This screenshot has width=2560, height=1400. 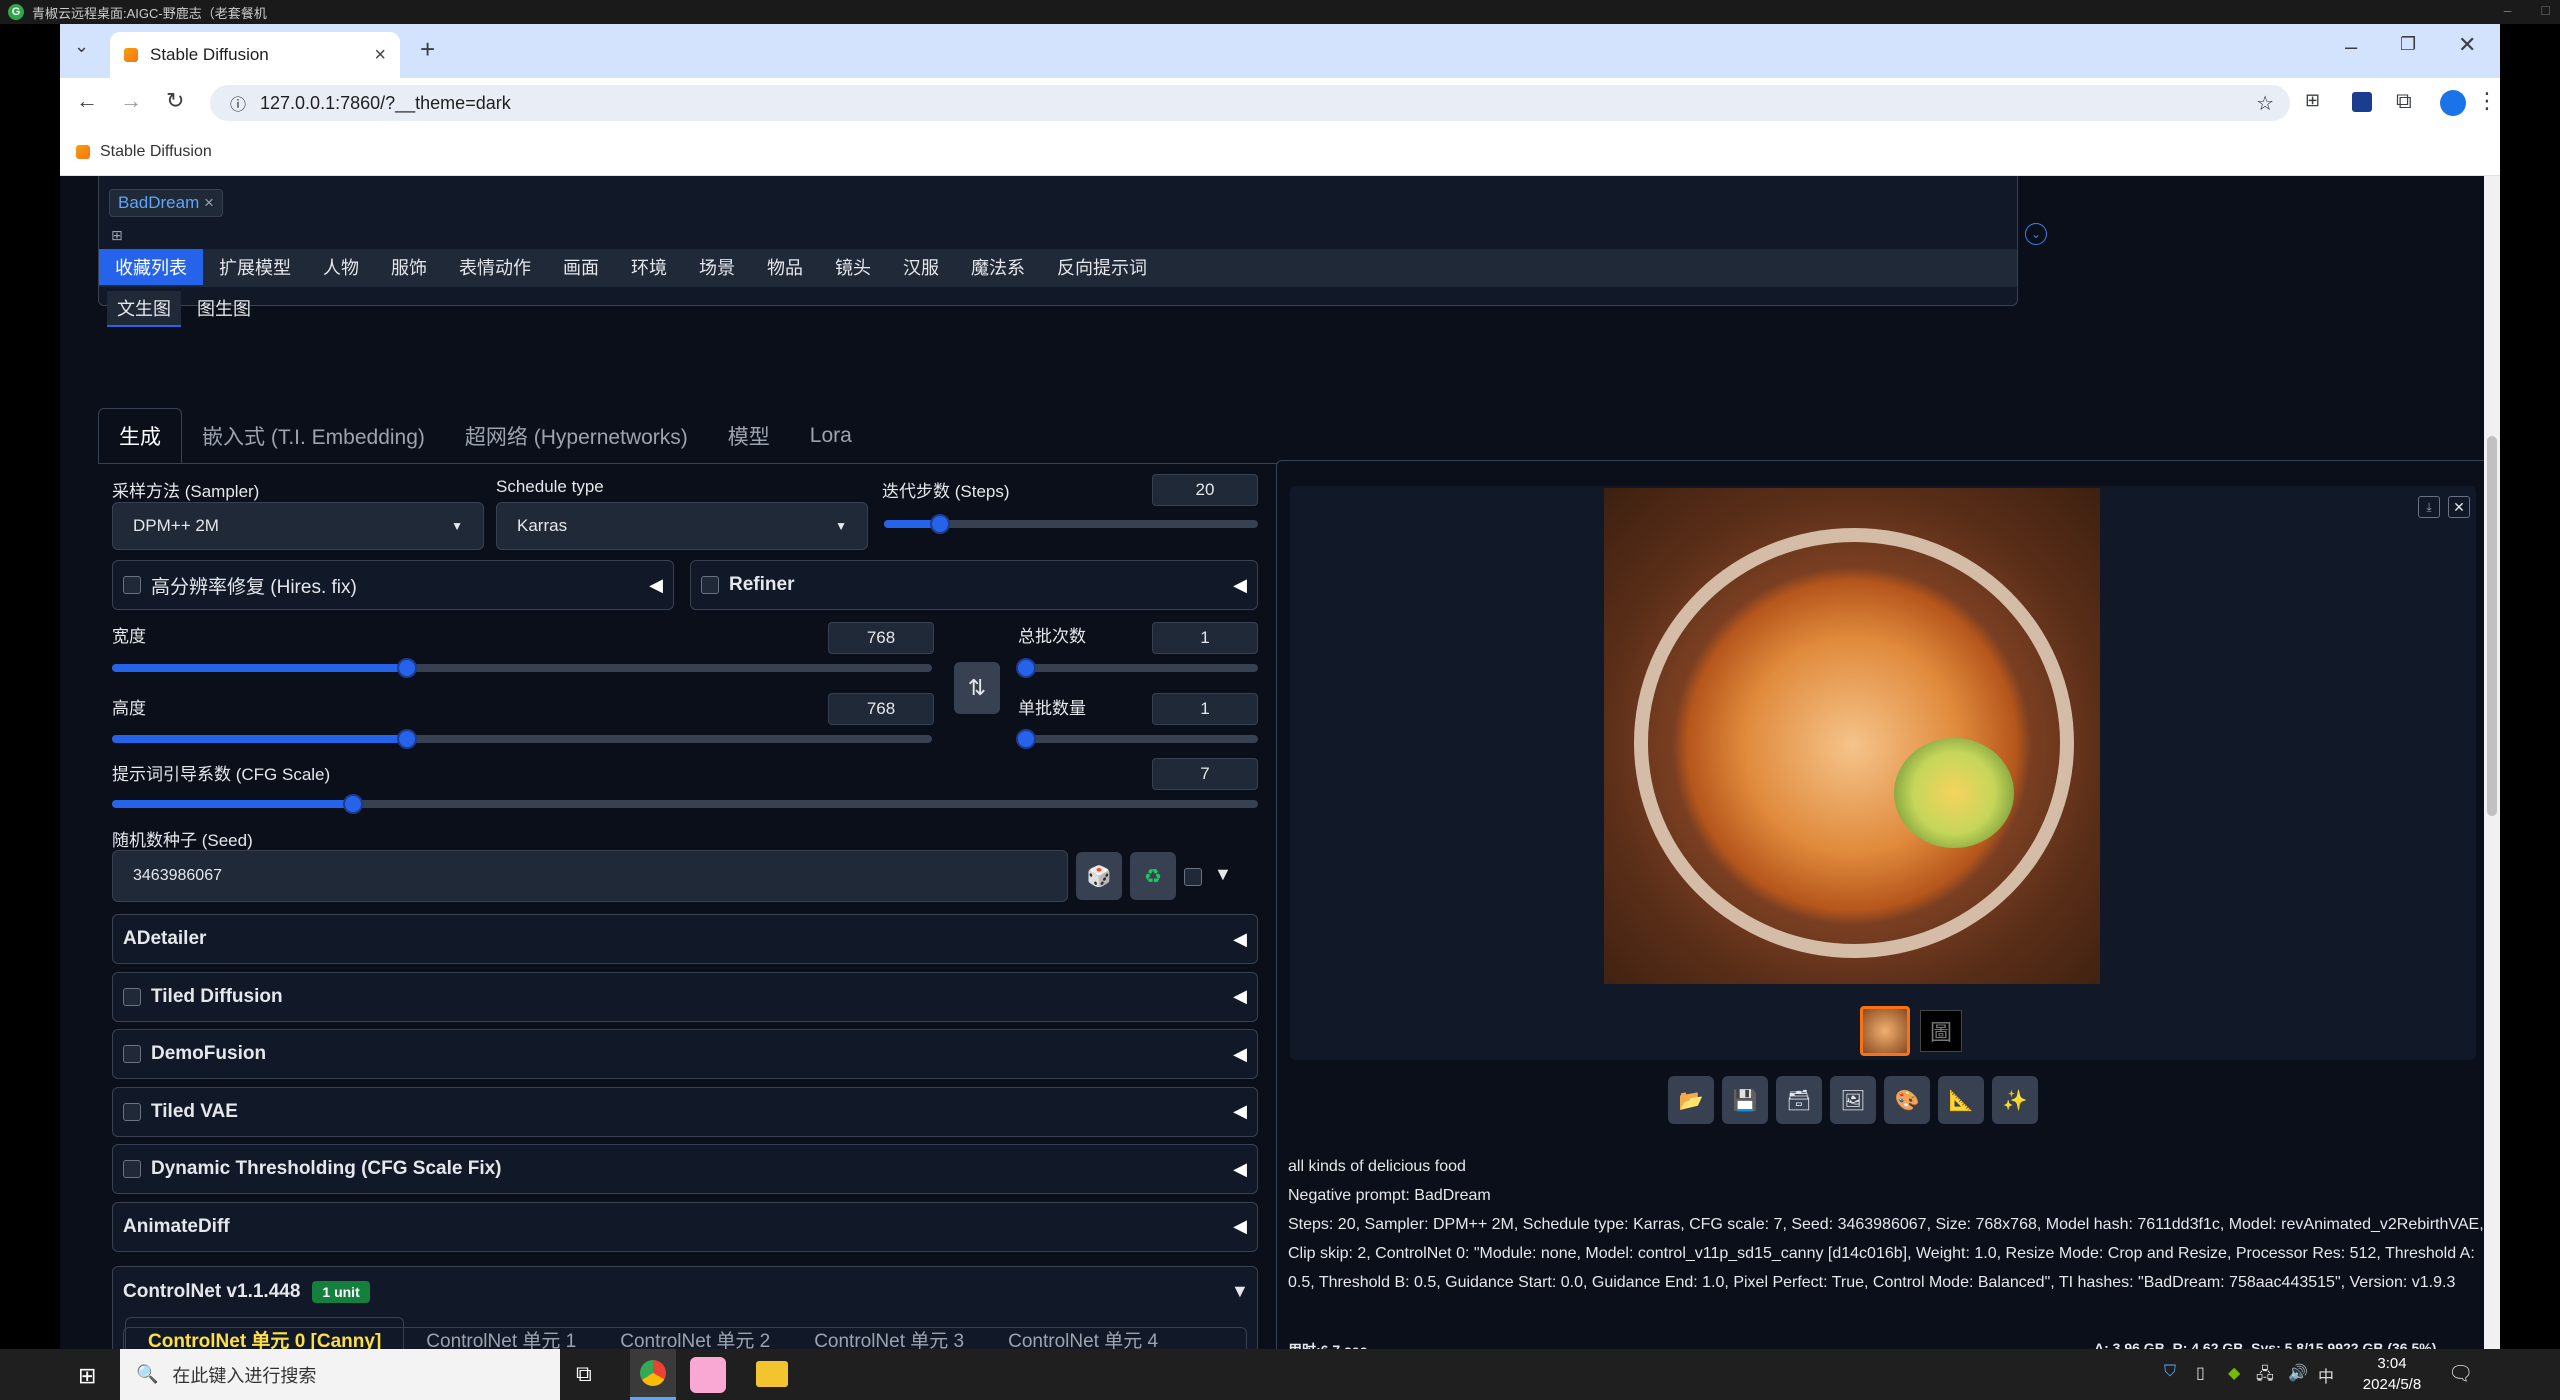 What do you see at coordinates (2326, 1375) in the screenshot?
I see `ime-indicator: 中` at bounding box center [2326, 1375].